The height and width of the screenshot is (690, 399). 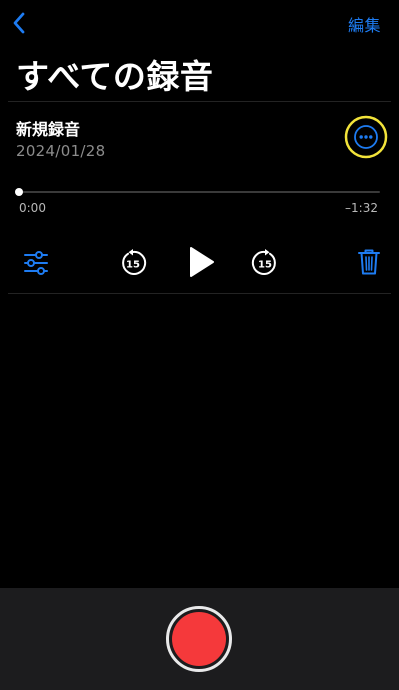 I want to click on top-navigation-bar: 編集, so click(x=199, y=24).